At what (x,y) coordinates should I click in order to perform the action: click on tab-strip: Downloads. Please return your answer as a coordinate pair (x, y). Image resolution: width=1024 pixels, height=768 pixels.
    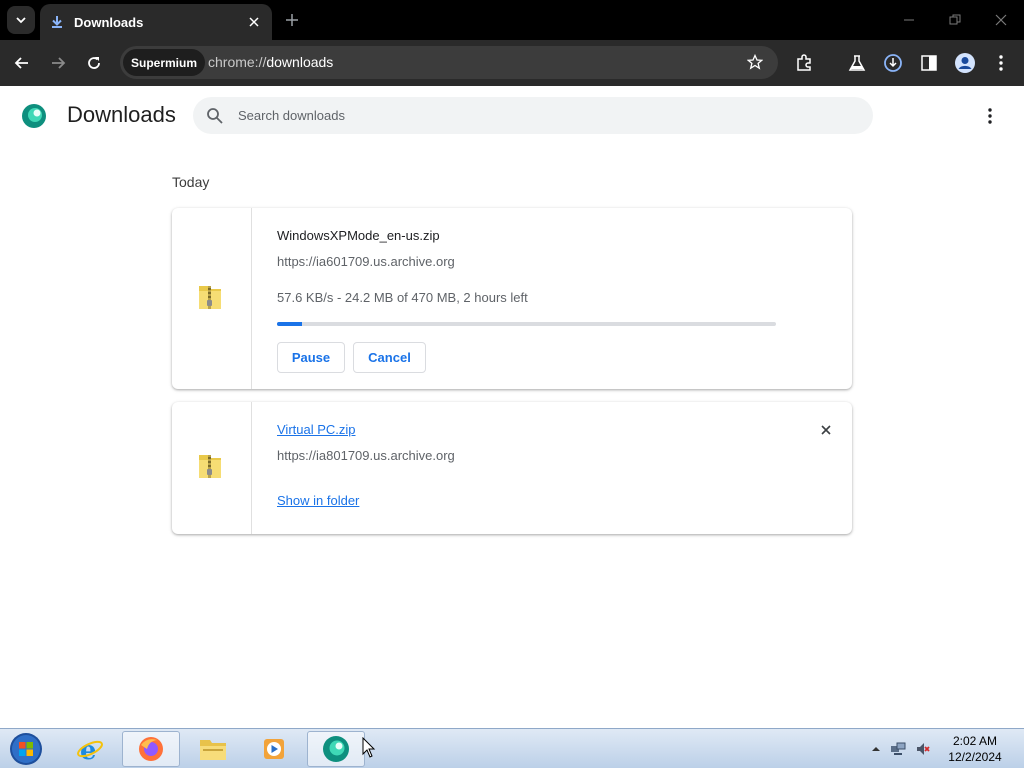
    Looking at the image, I should click on (512, 20).